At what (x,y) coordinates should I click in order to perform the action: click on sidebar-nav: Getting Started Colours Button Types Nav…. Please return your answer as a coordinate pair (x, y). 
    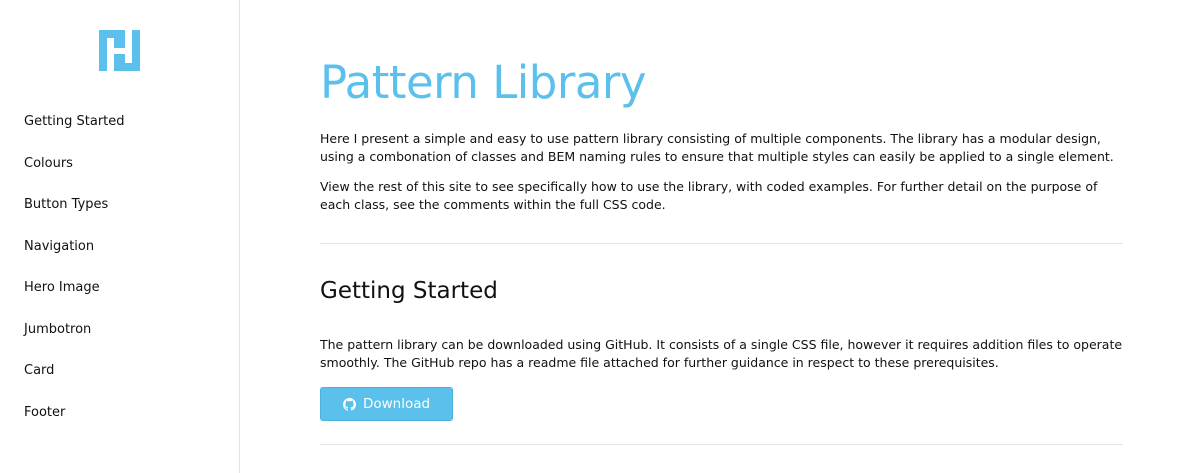
    Looking at the image, I should click on (74, 279).